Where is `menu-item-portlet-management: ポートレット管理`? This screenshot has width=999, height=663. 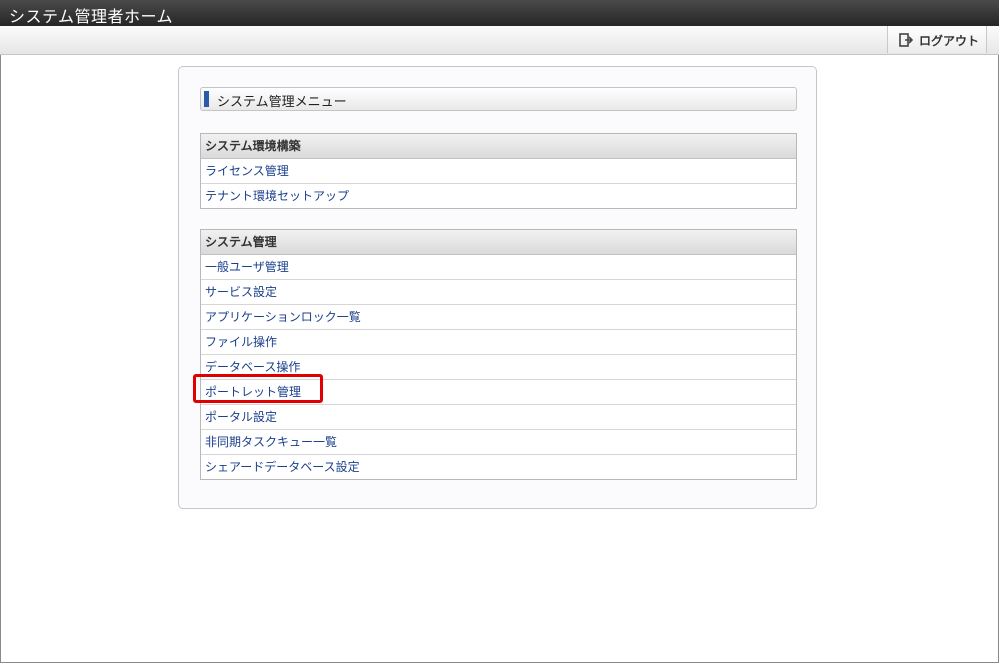 menu-item-portlet-management: ポートレット管理 is located at coordinates (498, 392).